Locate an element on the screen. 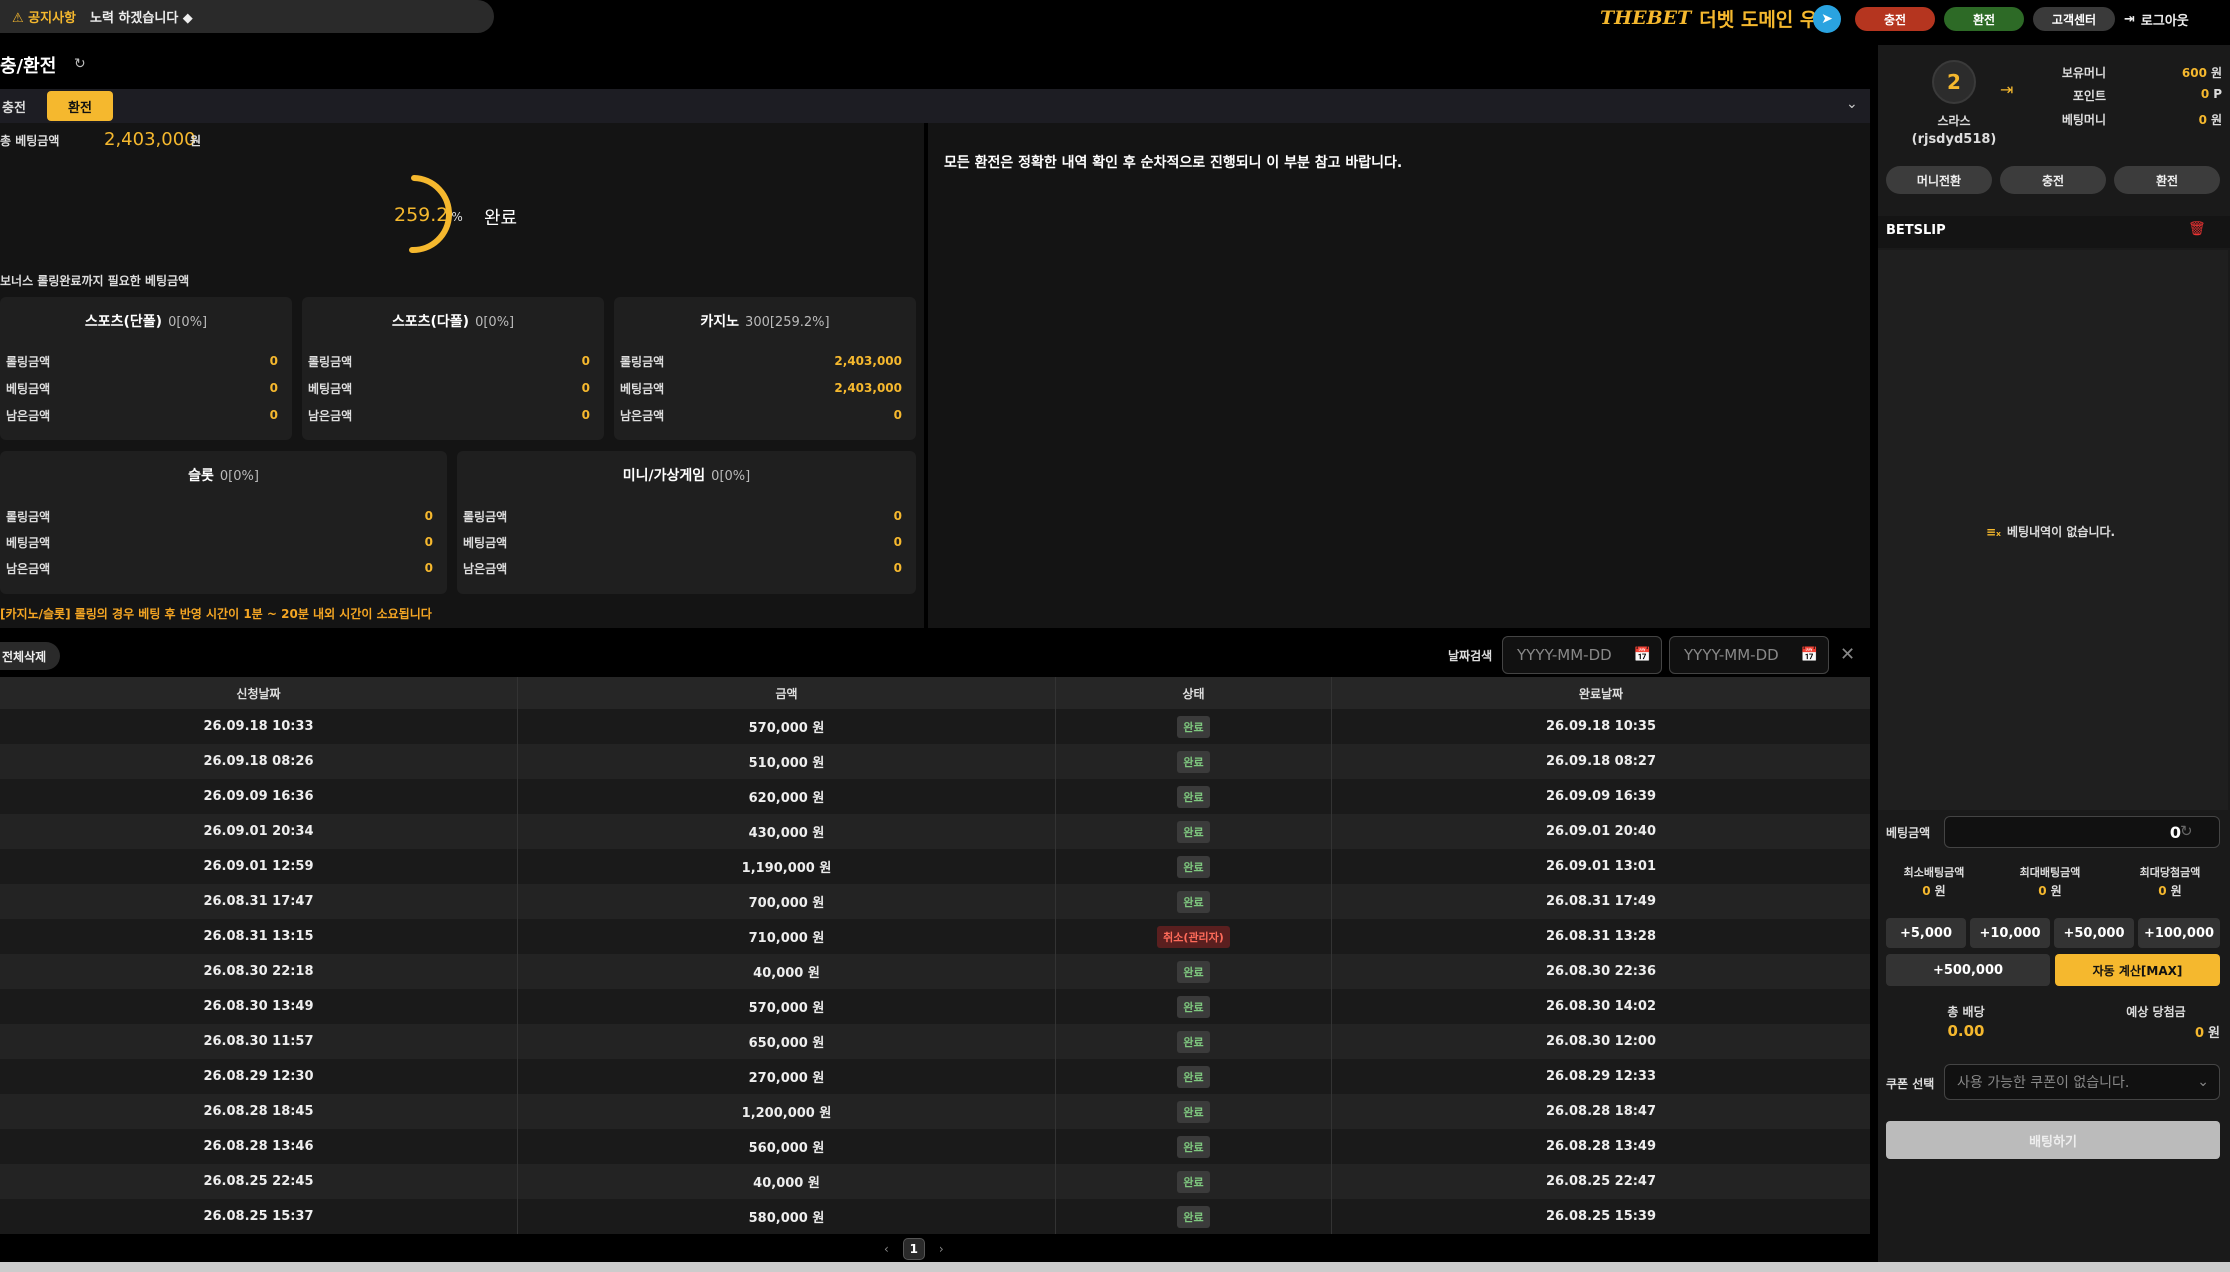  place-bet-button: 배팅하기 is located at coordinates (2053, 1140).